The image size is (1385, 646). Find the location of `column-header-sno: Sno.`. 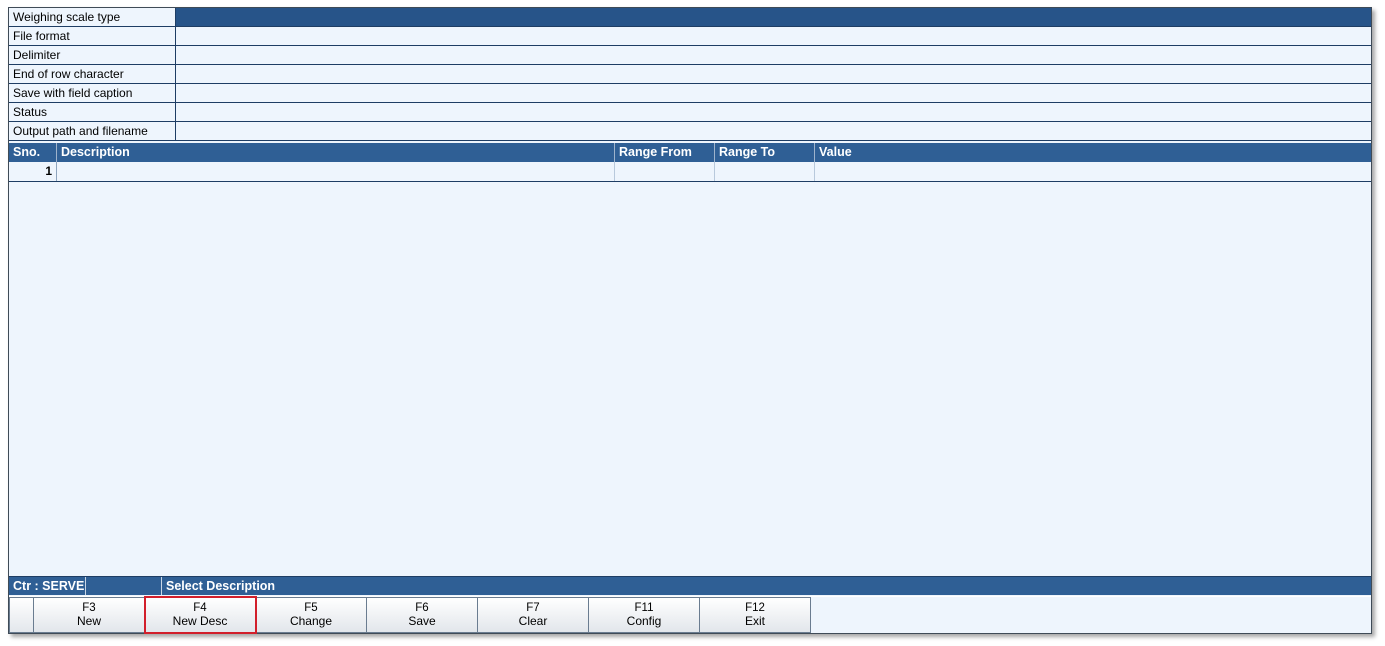

column-header-sno: Sno. is located at coordinates (33, 152).